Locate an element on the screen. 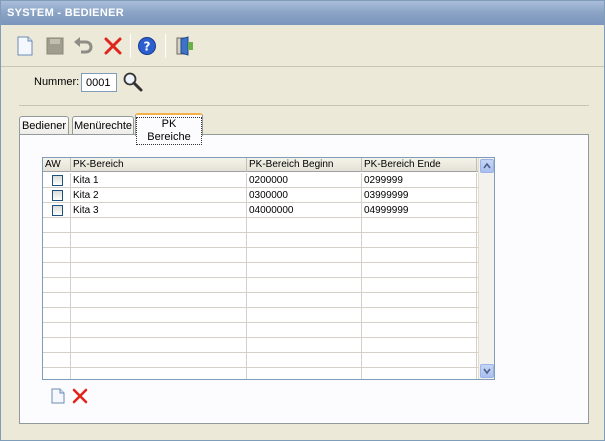 The image size is (605, 441). save-button is located at coordinates (55, 46).